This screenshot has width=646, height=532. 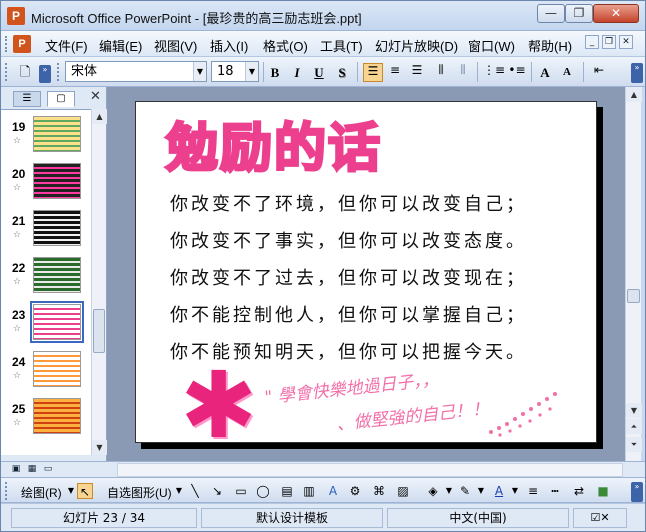 I want to click on italic-button: I, so click(x=297, y=72).